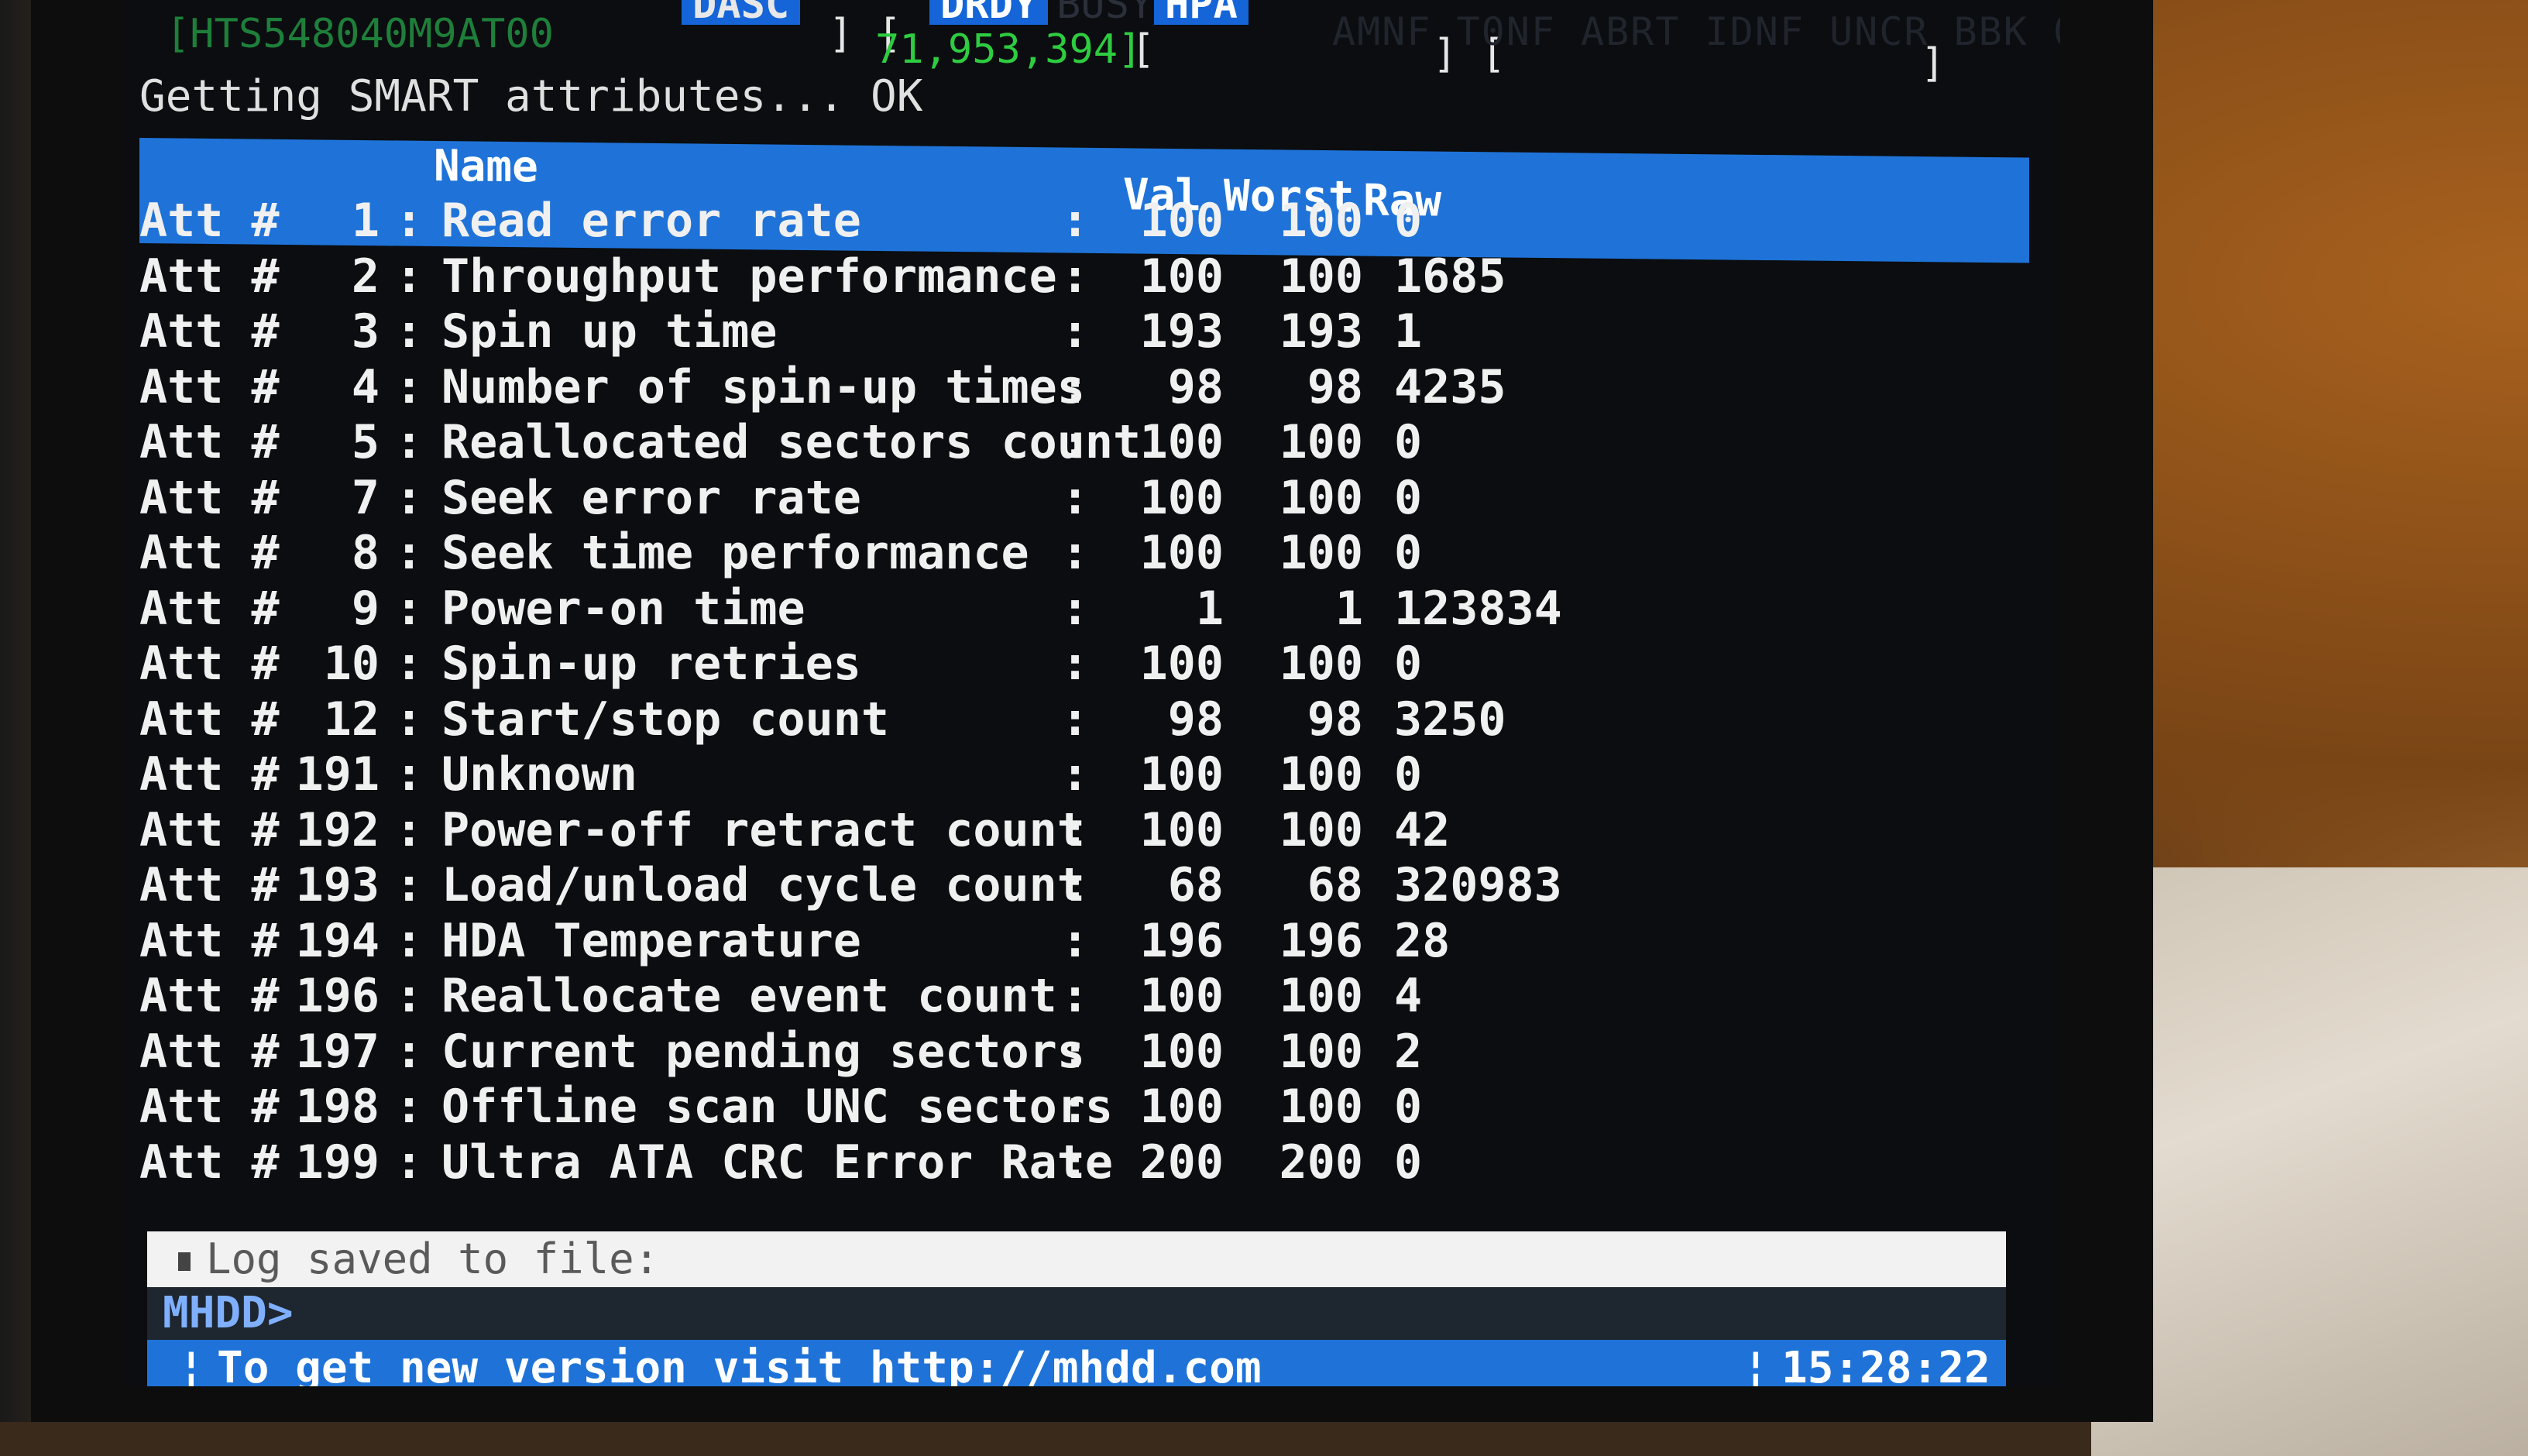  I want to click on flag-hpa: HPA, so click(1201, 12).